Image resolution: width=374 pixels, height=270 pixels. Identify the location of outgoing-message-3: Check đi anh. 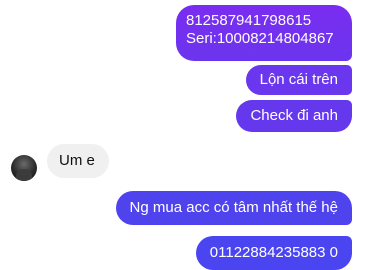
(294, 116).